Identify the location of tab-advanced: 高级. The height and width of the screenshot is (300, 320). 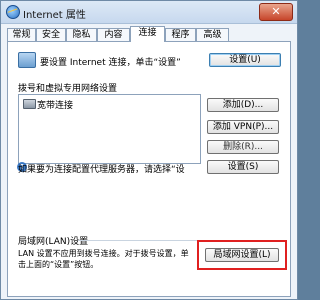
(212, 34).